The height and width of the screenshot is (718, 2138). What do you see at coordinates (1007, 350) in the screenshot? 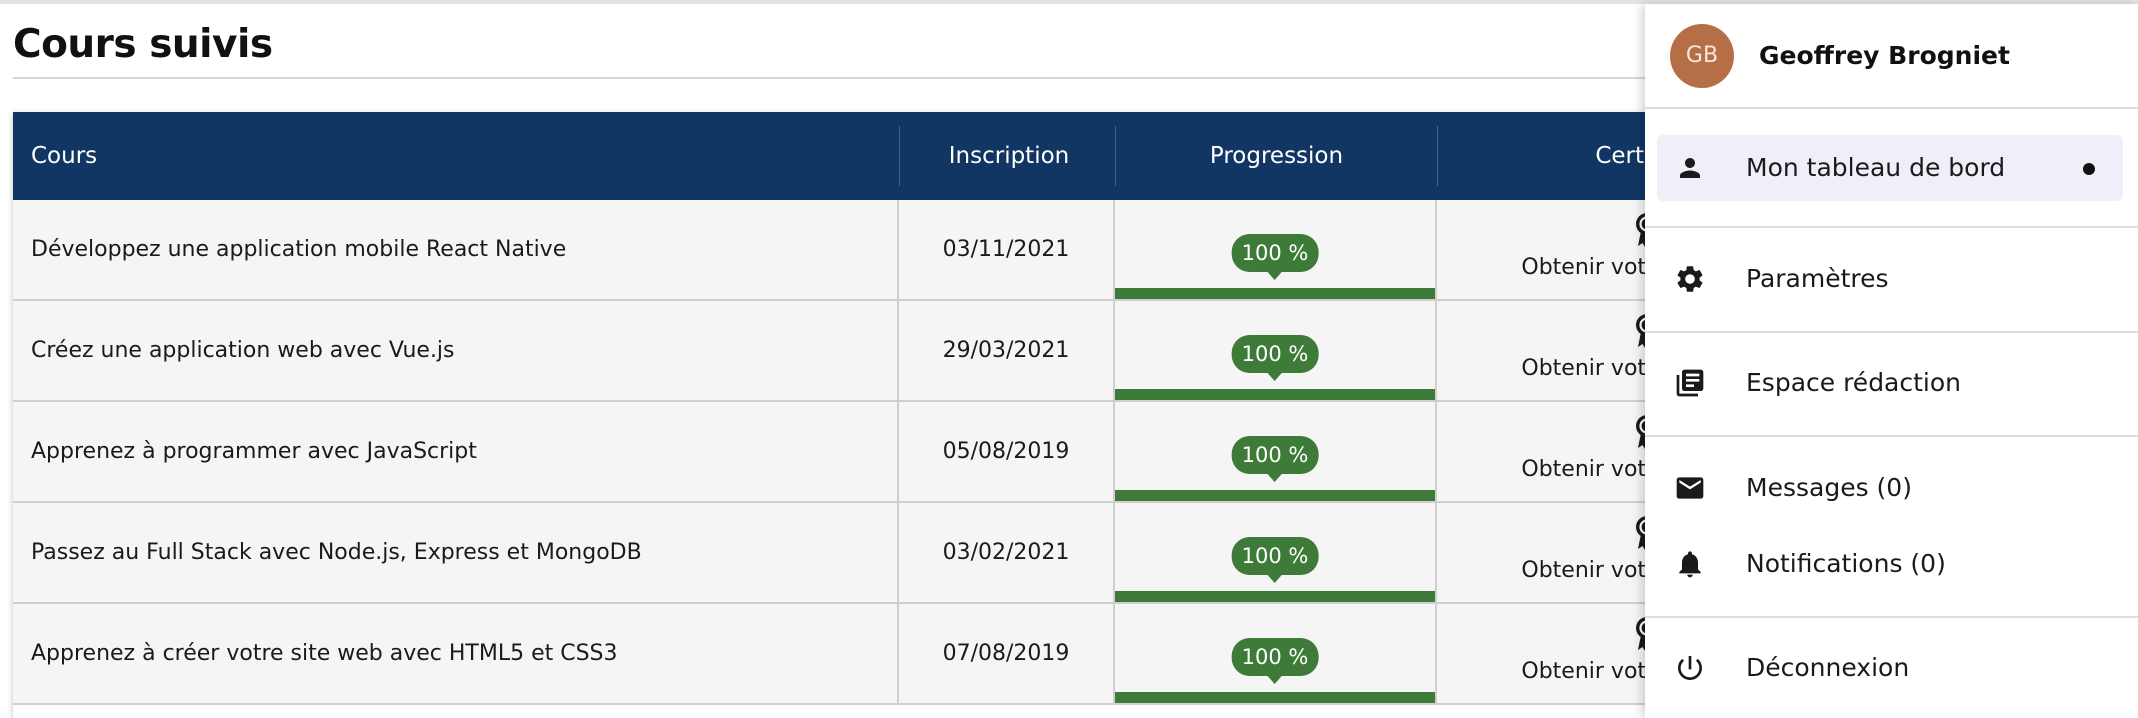
I see `enrollment-date: 29/03/2021` at bounding box center [1007, 350].